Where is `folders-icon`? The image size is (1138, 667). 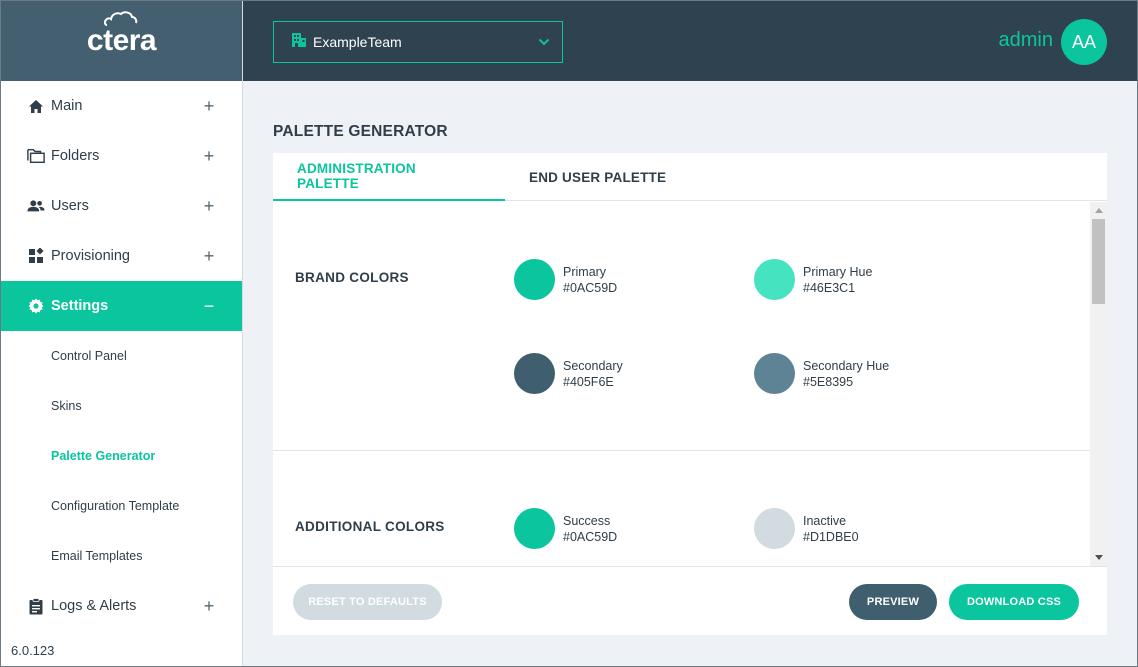
folders-icon is located at coordinates (36, 156).